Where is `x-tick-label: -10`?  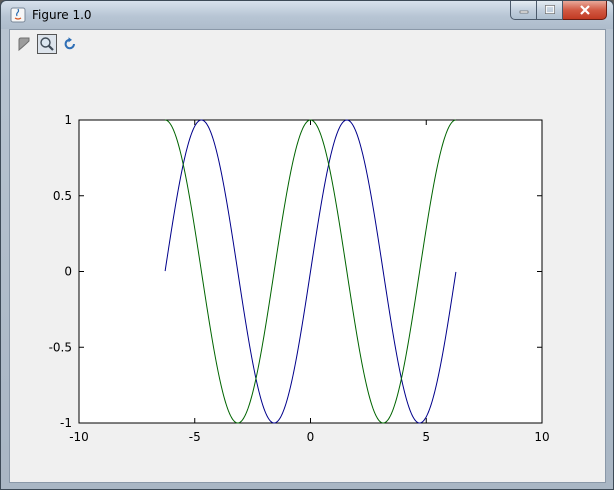 x-tick-label: -10 is located at coordinates (79, 437).